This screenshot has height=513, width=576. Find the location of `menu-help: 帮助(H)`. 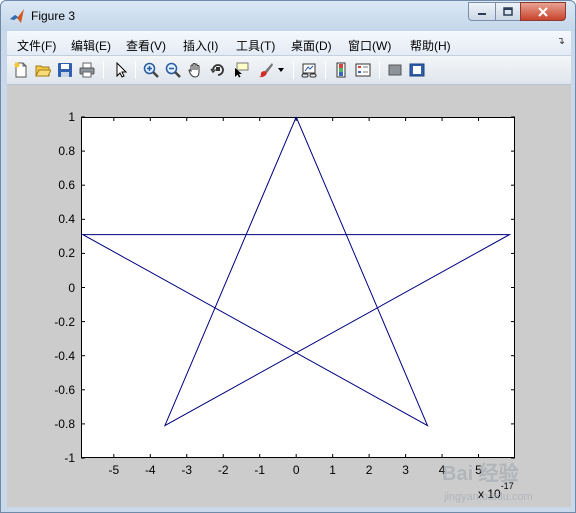

menu-help: 帮助(H) is located at coordinates (430, 45).